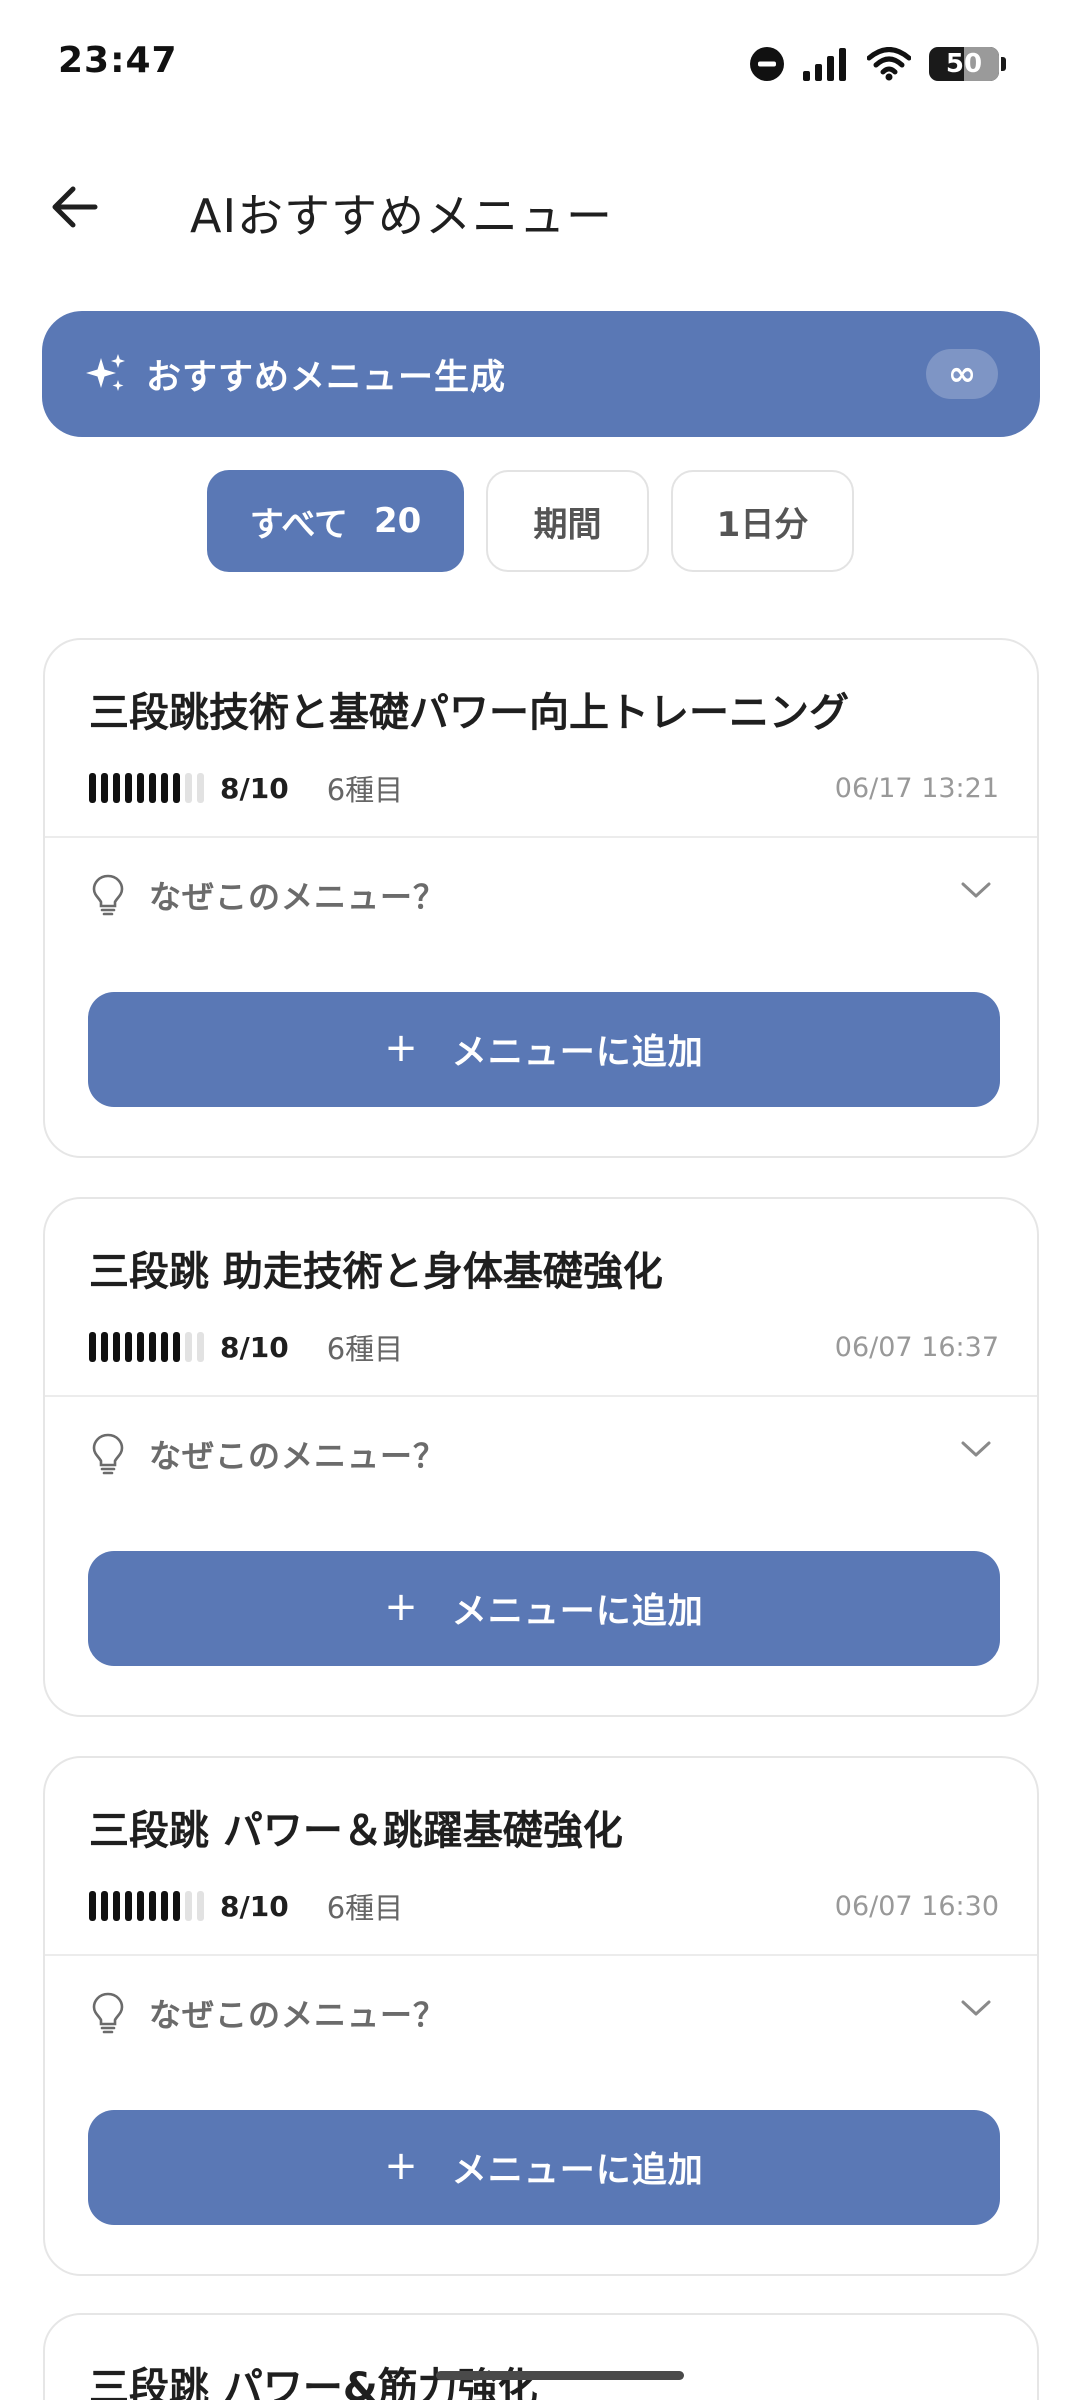 The width and height of the screenshot is (1080, 2400). What do you see at coordinates (541, 374) in the screenshot?
I see `generate-menu-button: おすすめメニュー生成 ∞` at bounding box center [541, 374].